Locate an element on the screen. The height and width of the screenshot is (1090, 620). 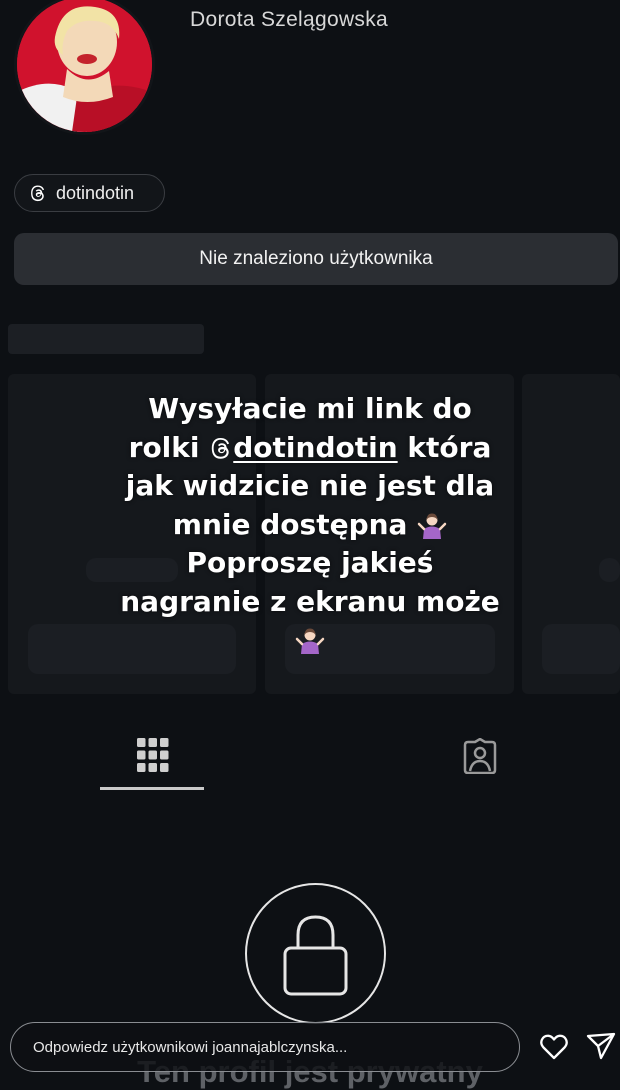
paper-plane-icon is located at coordinates (601, 1046).